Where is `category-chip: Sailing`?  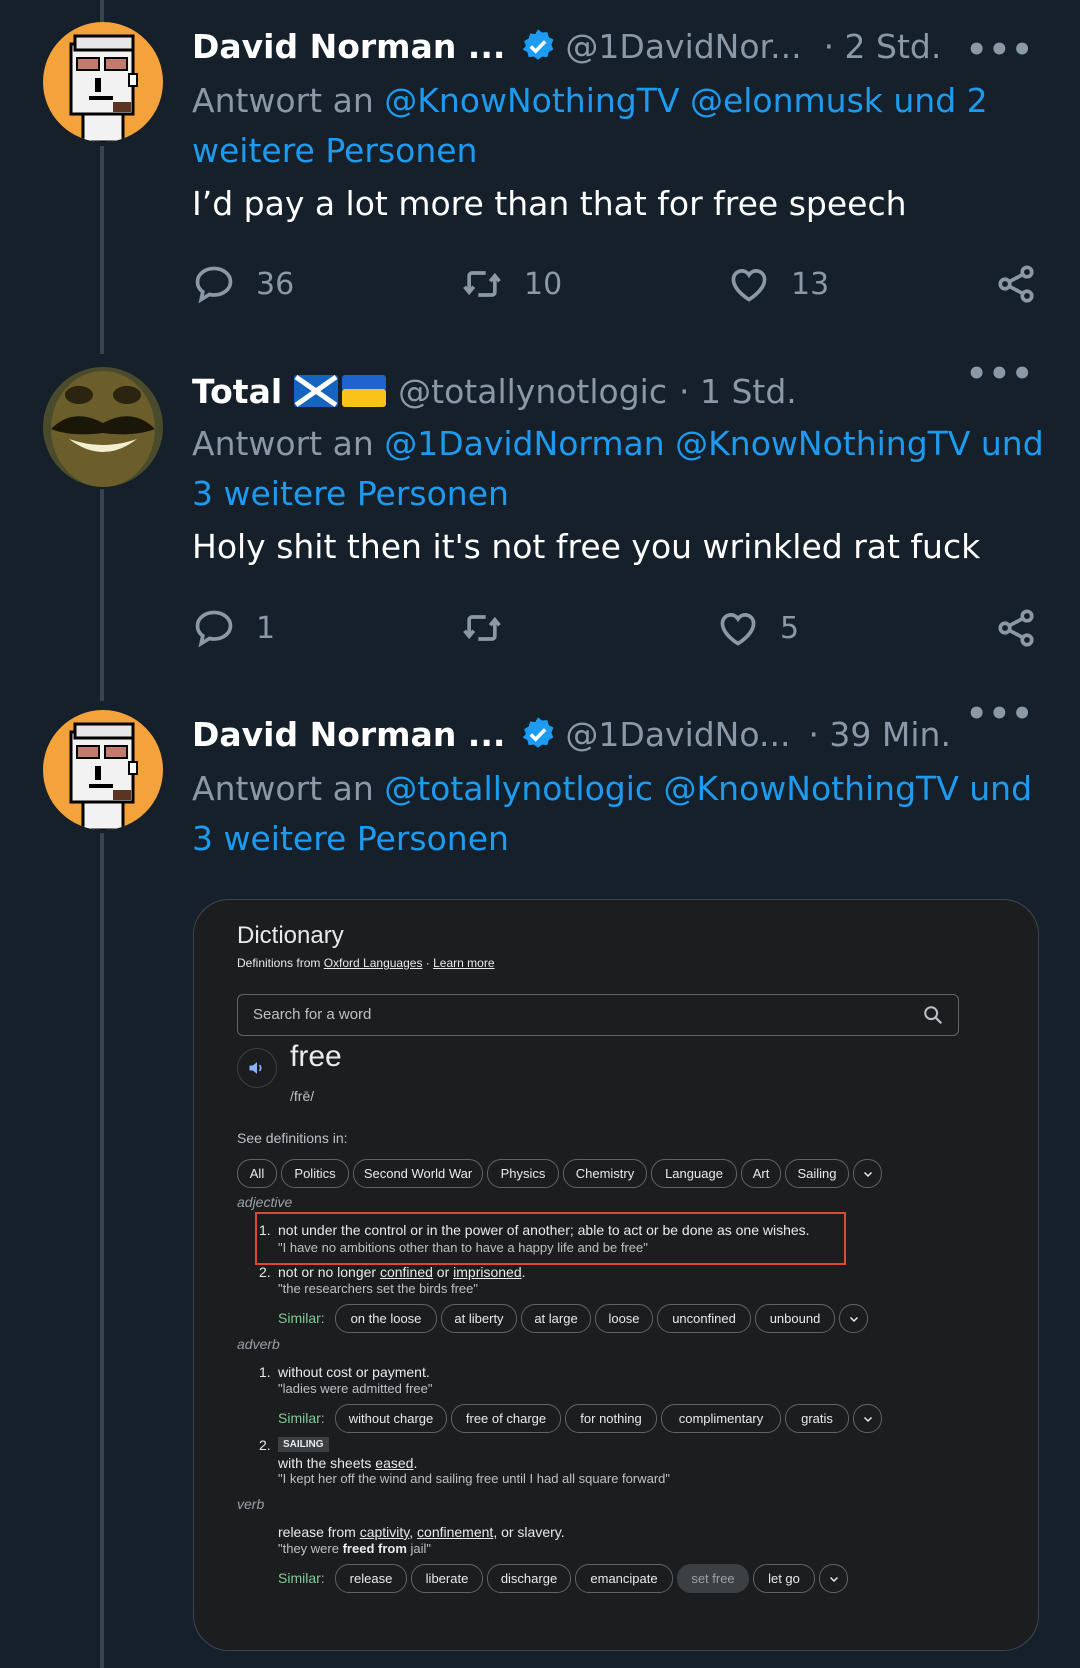
category-chip: Sailing is located at coordinates (817, 1173).